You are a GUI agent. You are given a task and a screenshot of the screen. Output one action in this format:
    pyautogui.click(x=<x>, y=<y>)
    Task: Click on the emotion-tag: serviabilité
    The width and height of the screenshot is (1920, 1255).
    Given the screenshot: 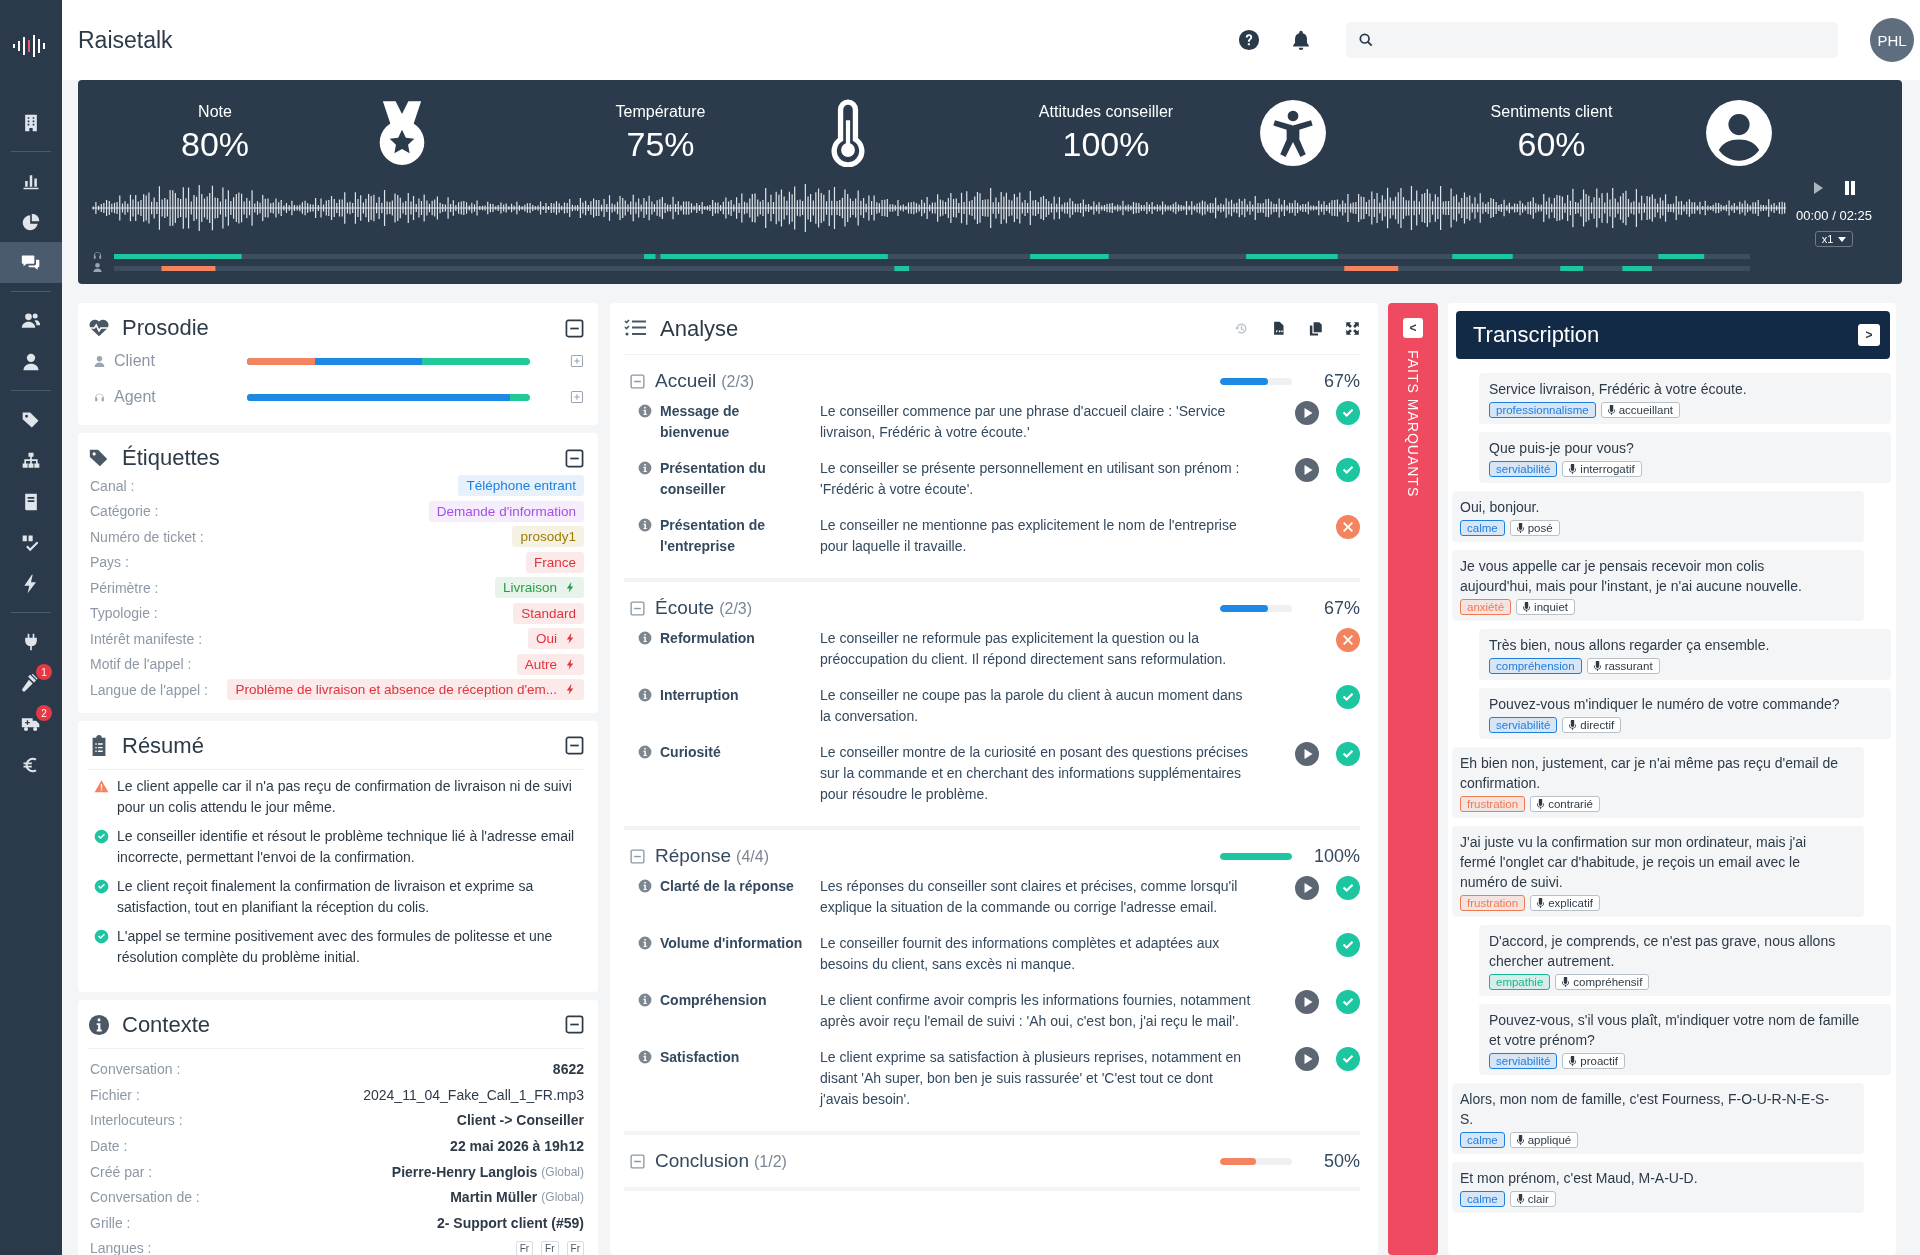 What is the action you would take?
    pyautogui.click(x=1523, y=469)
    